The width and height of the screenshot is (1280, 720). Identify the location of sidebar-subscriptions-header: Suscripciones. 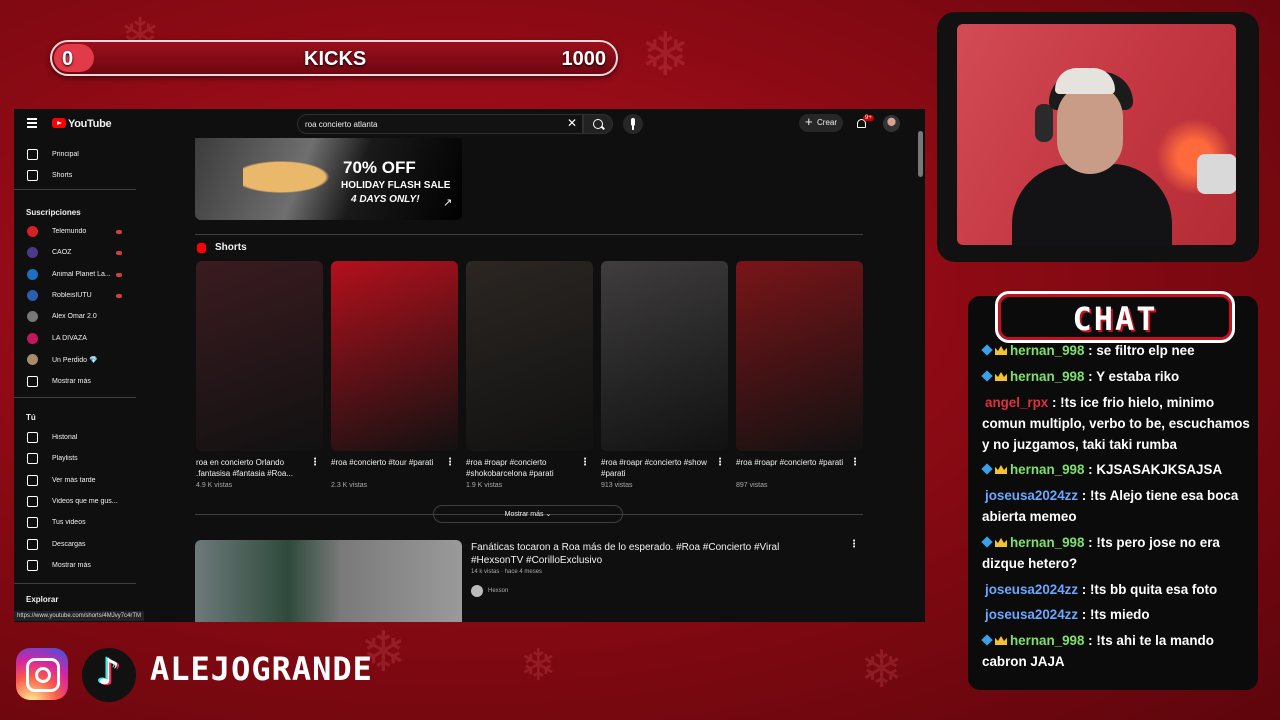
(53, 212).